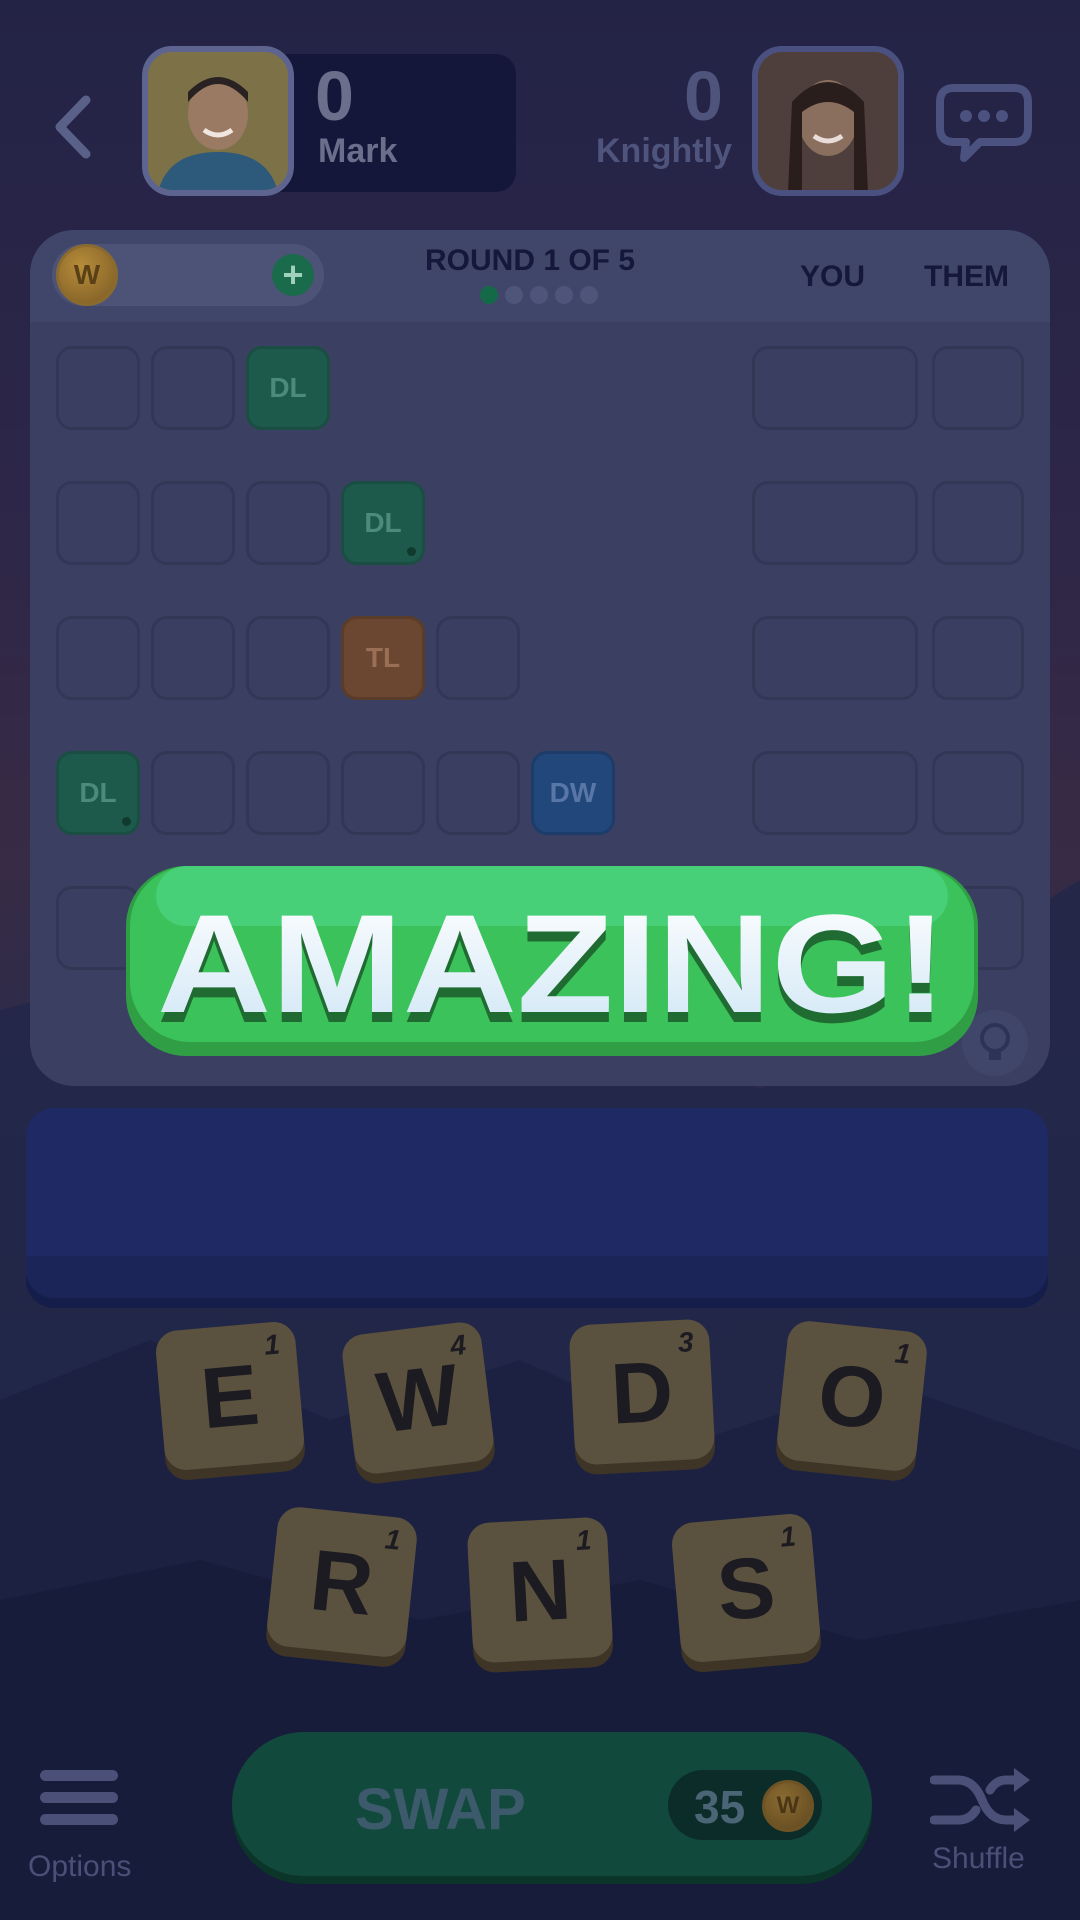  What do you see at coordinates (79, 1800) in the screenshot?
I see `menu-icon` at bounding box center [79, 1800].